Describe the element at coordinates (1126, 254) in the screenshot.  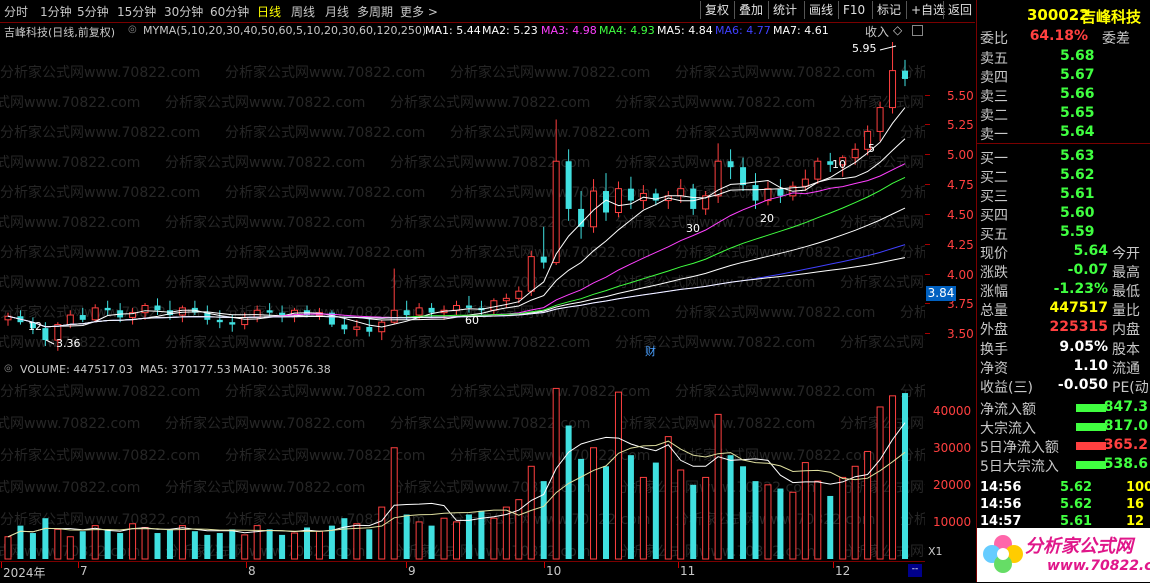
I see `quote-label2: 今开` at that location.